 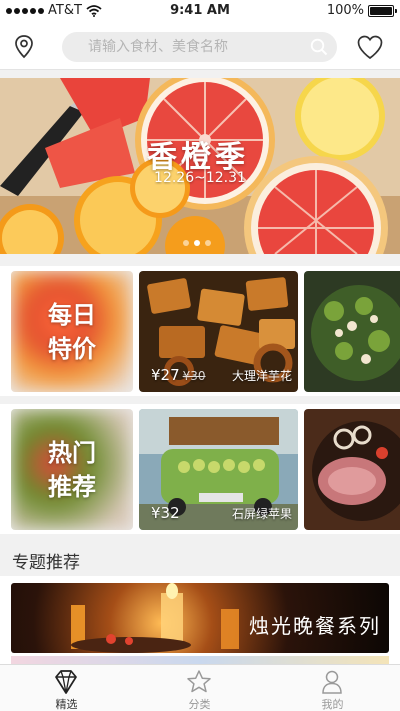 What do you see at coordinates (332, 704) in the screenshot?
I see `tab-label: 我的` at bounding box center [332, 704].